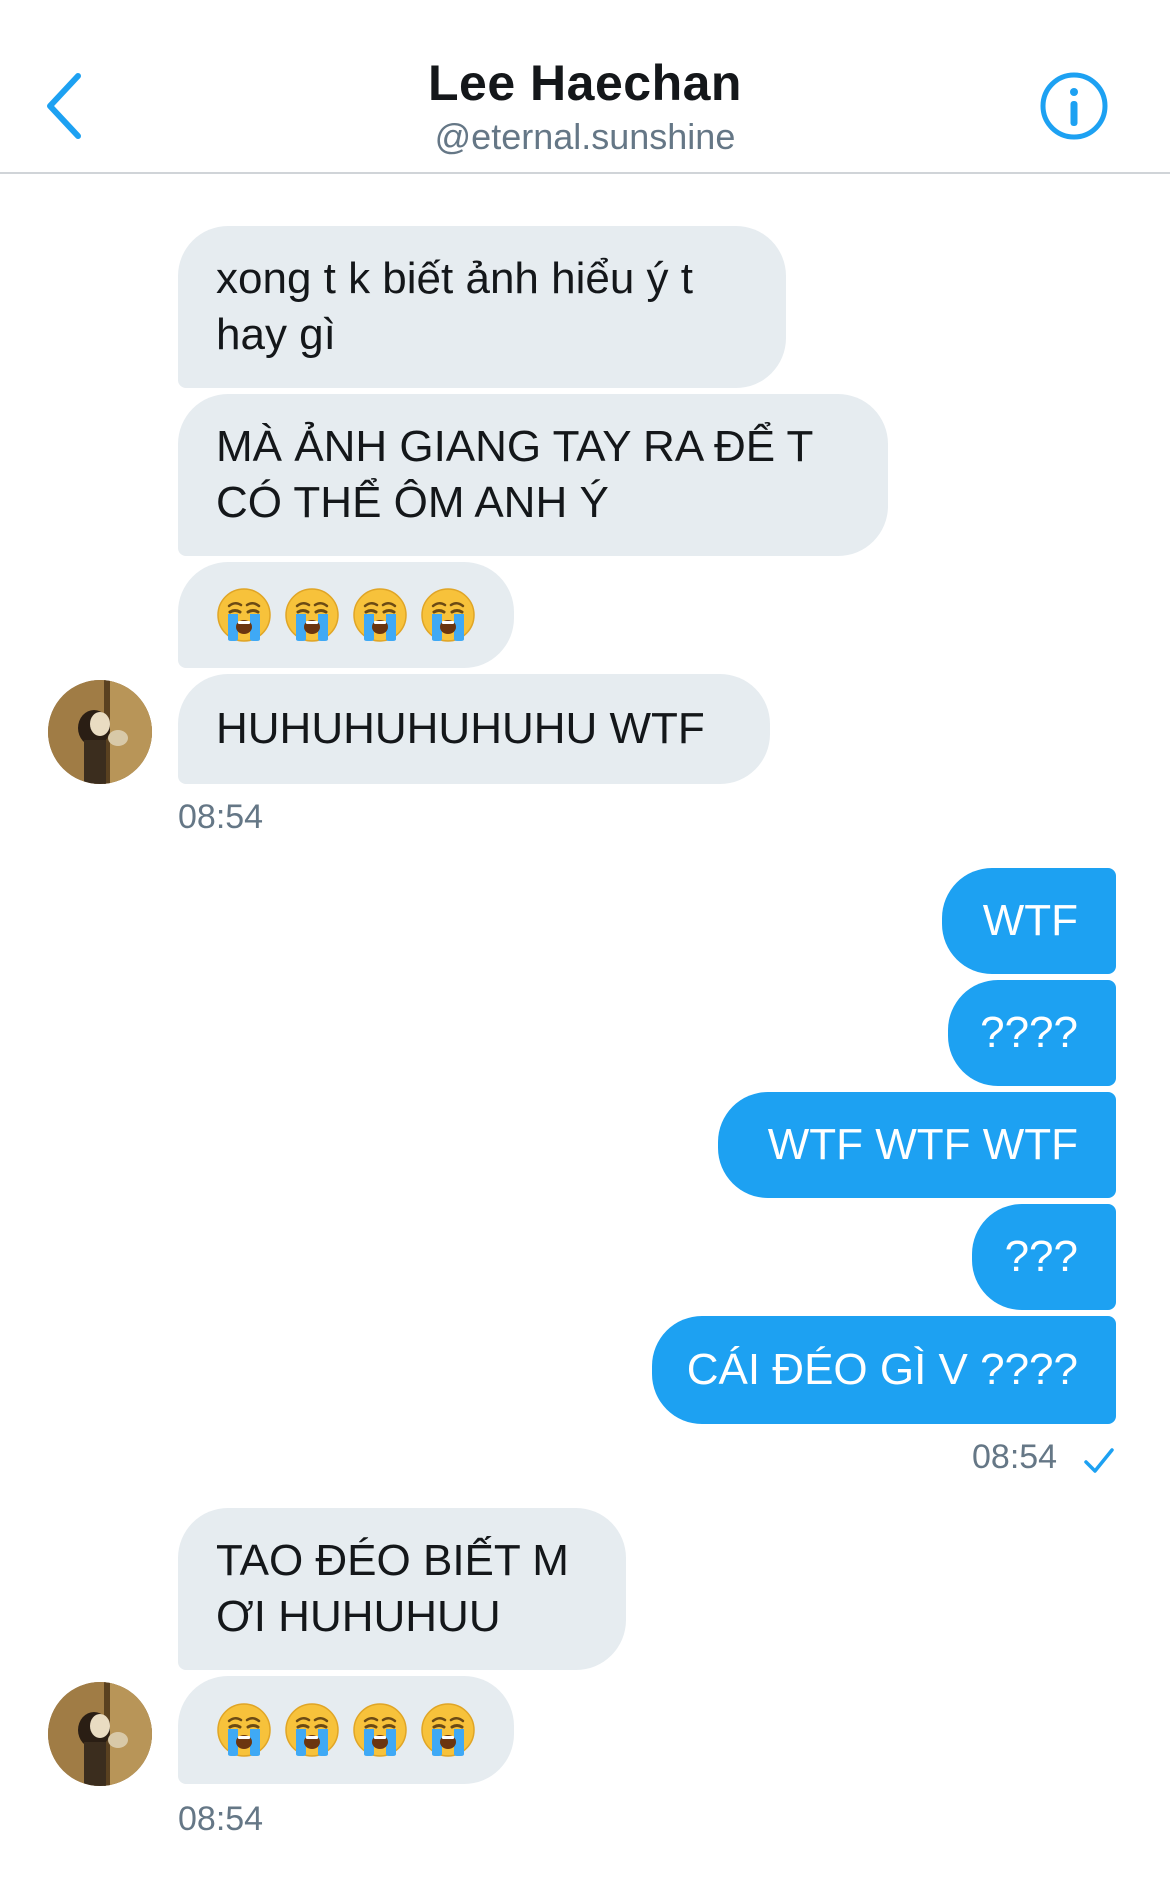  I want to click on outgoing-message: WTF, so click(1029, 921).